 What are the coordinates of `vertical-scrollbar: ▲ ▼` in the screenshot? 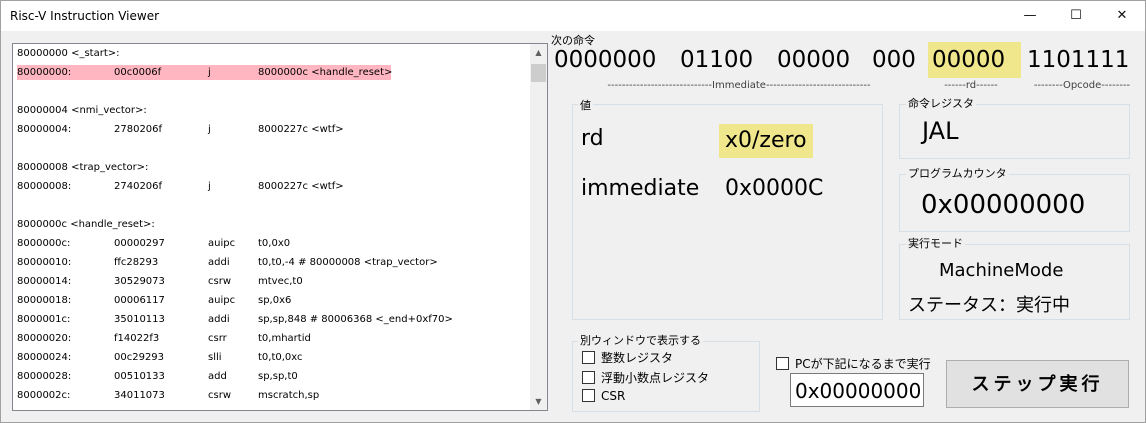 It's located at (538, 227).